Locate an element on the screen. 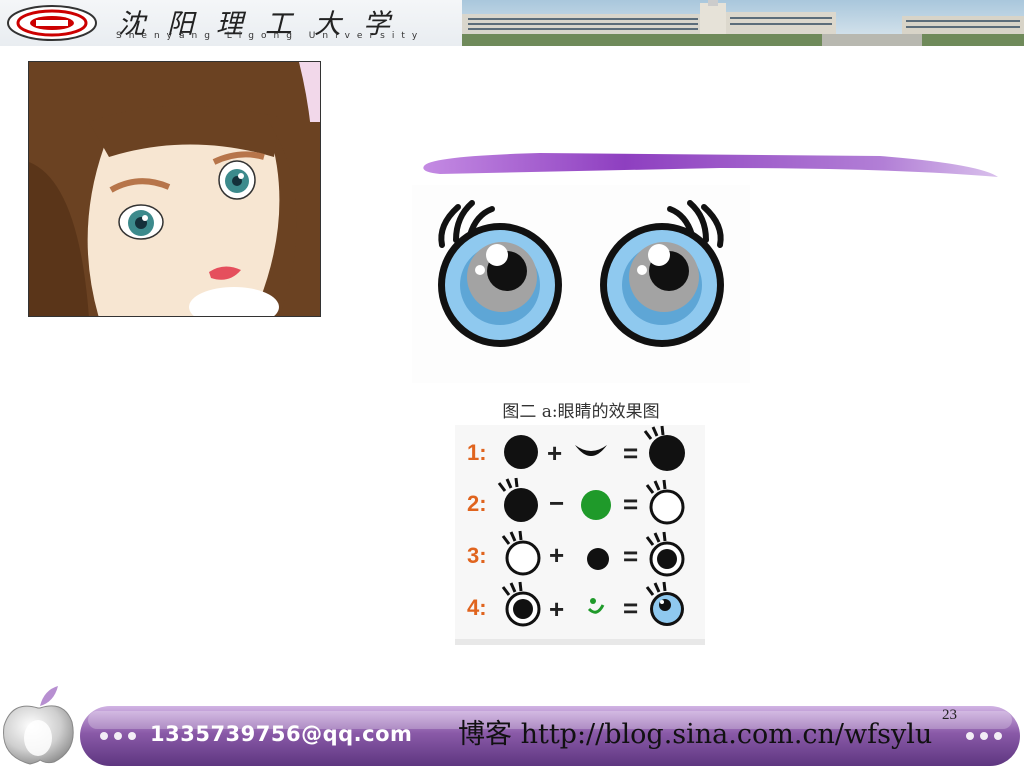 This screenshot has width=1024, height=768. figure-caption: 图二 a:眼睛的效果图 is located at coordinates (581, 412).